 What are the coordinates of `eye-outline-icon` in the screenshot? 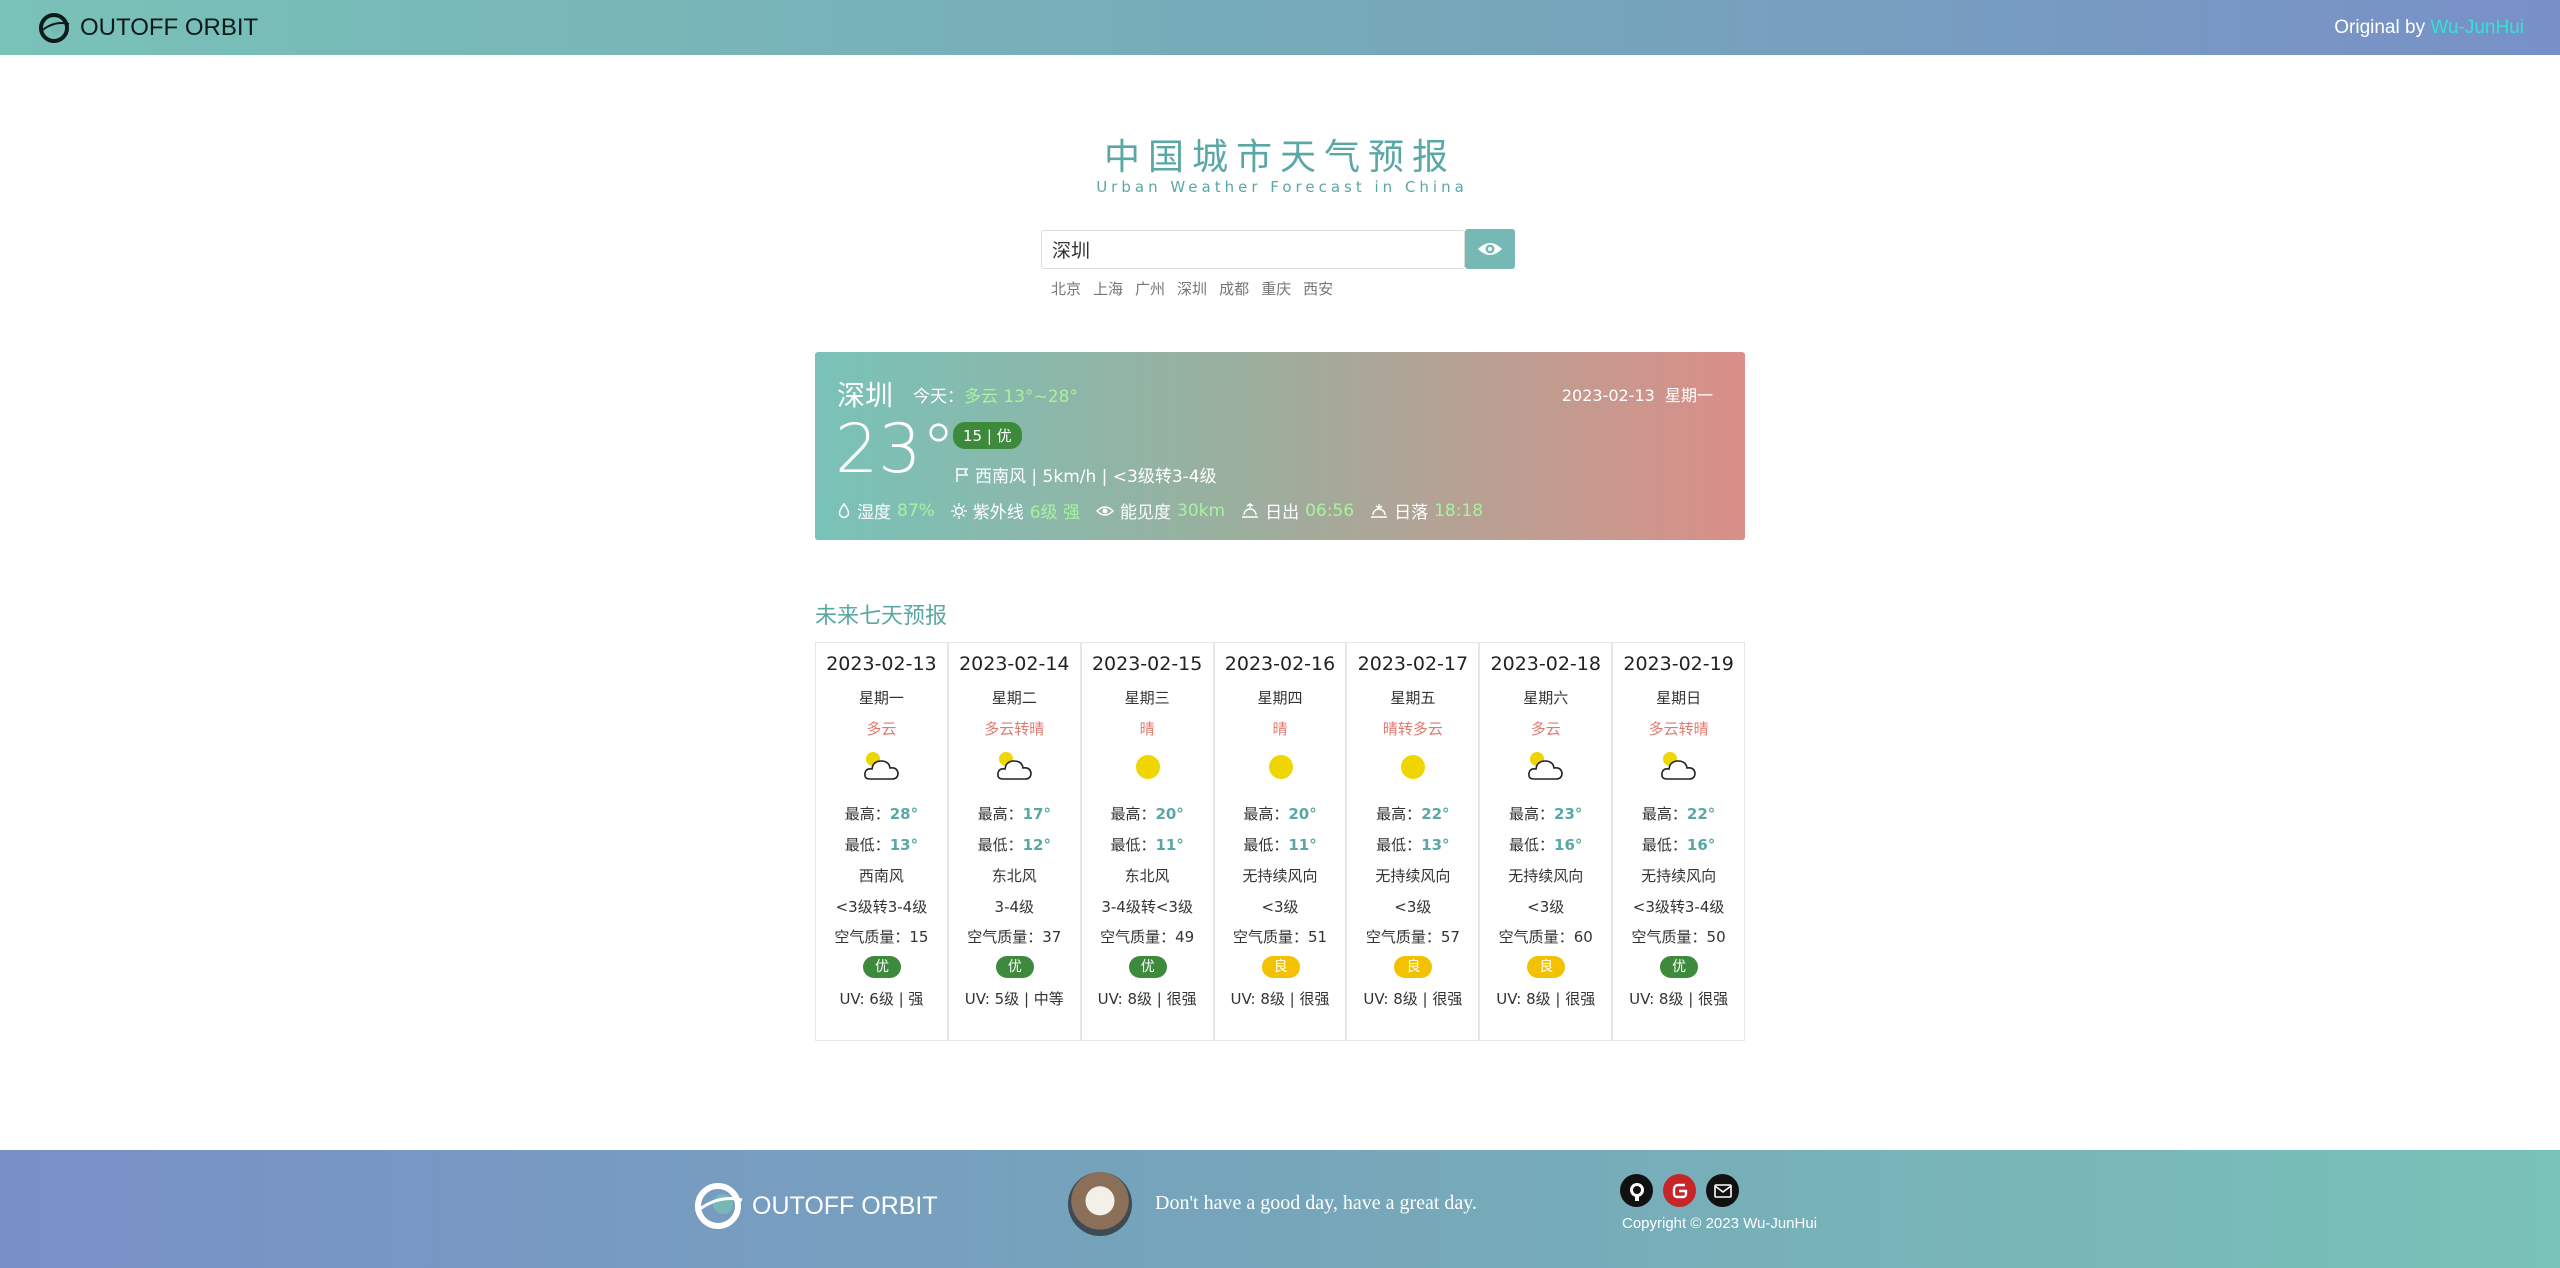 It's located at (1105, 510).